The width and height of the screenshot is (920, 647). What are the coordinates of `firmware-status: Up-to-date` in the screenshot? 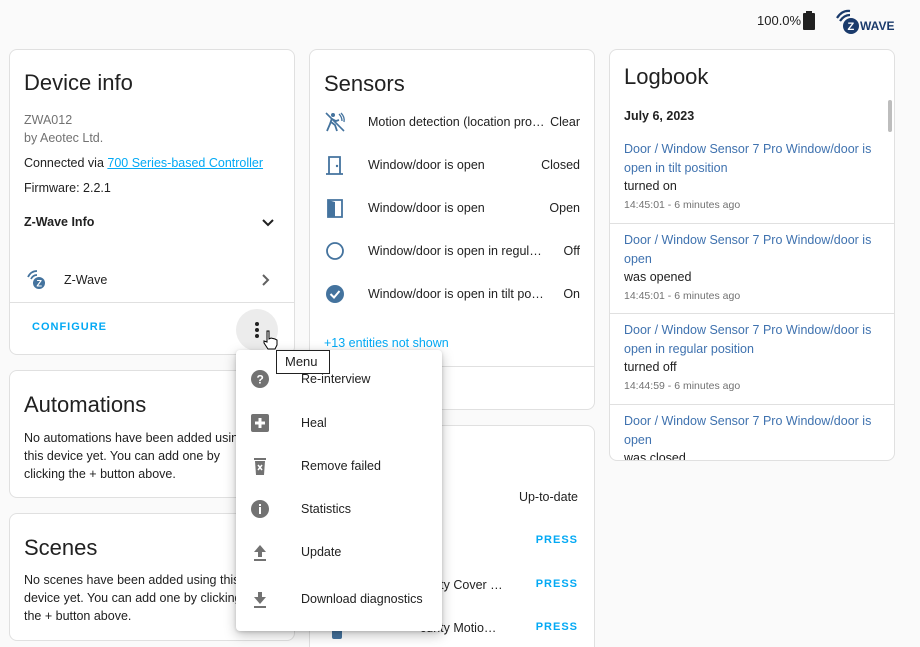 It's located at (548, 497).